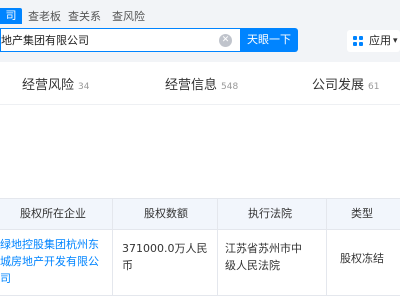 The height and width of the screenshot is (300, 400). What do you see at coordinates (127, 265) in the screenshot?
I see `equity-amount-line: 币` at bounding box center [127, 265].